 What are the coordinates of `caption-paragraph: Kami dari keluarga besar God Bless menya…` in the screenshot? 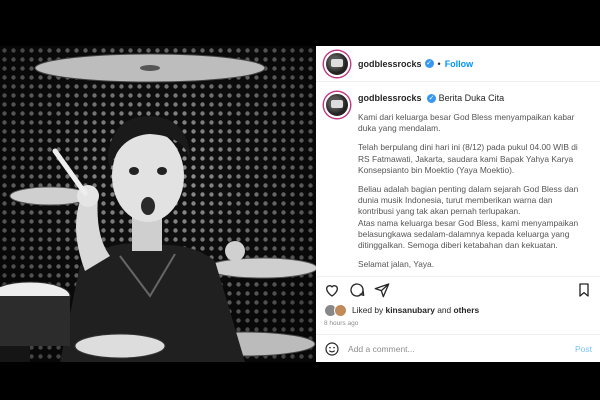 It's located at (466, 123).